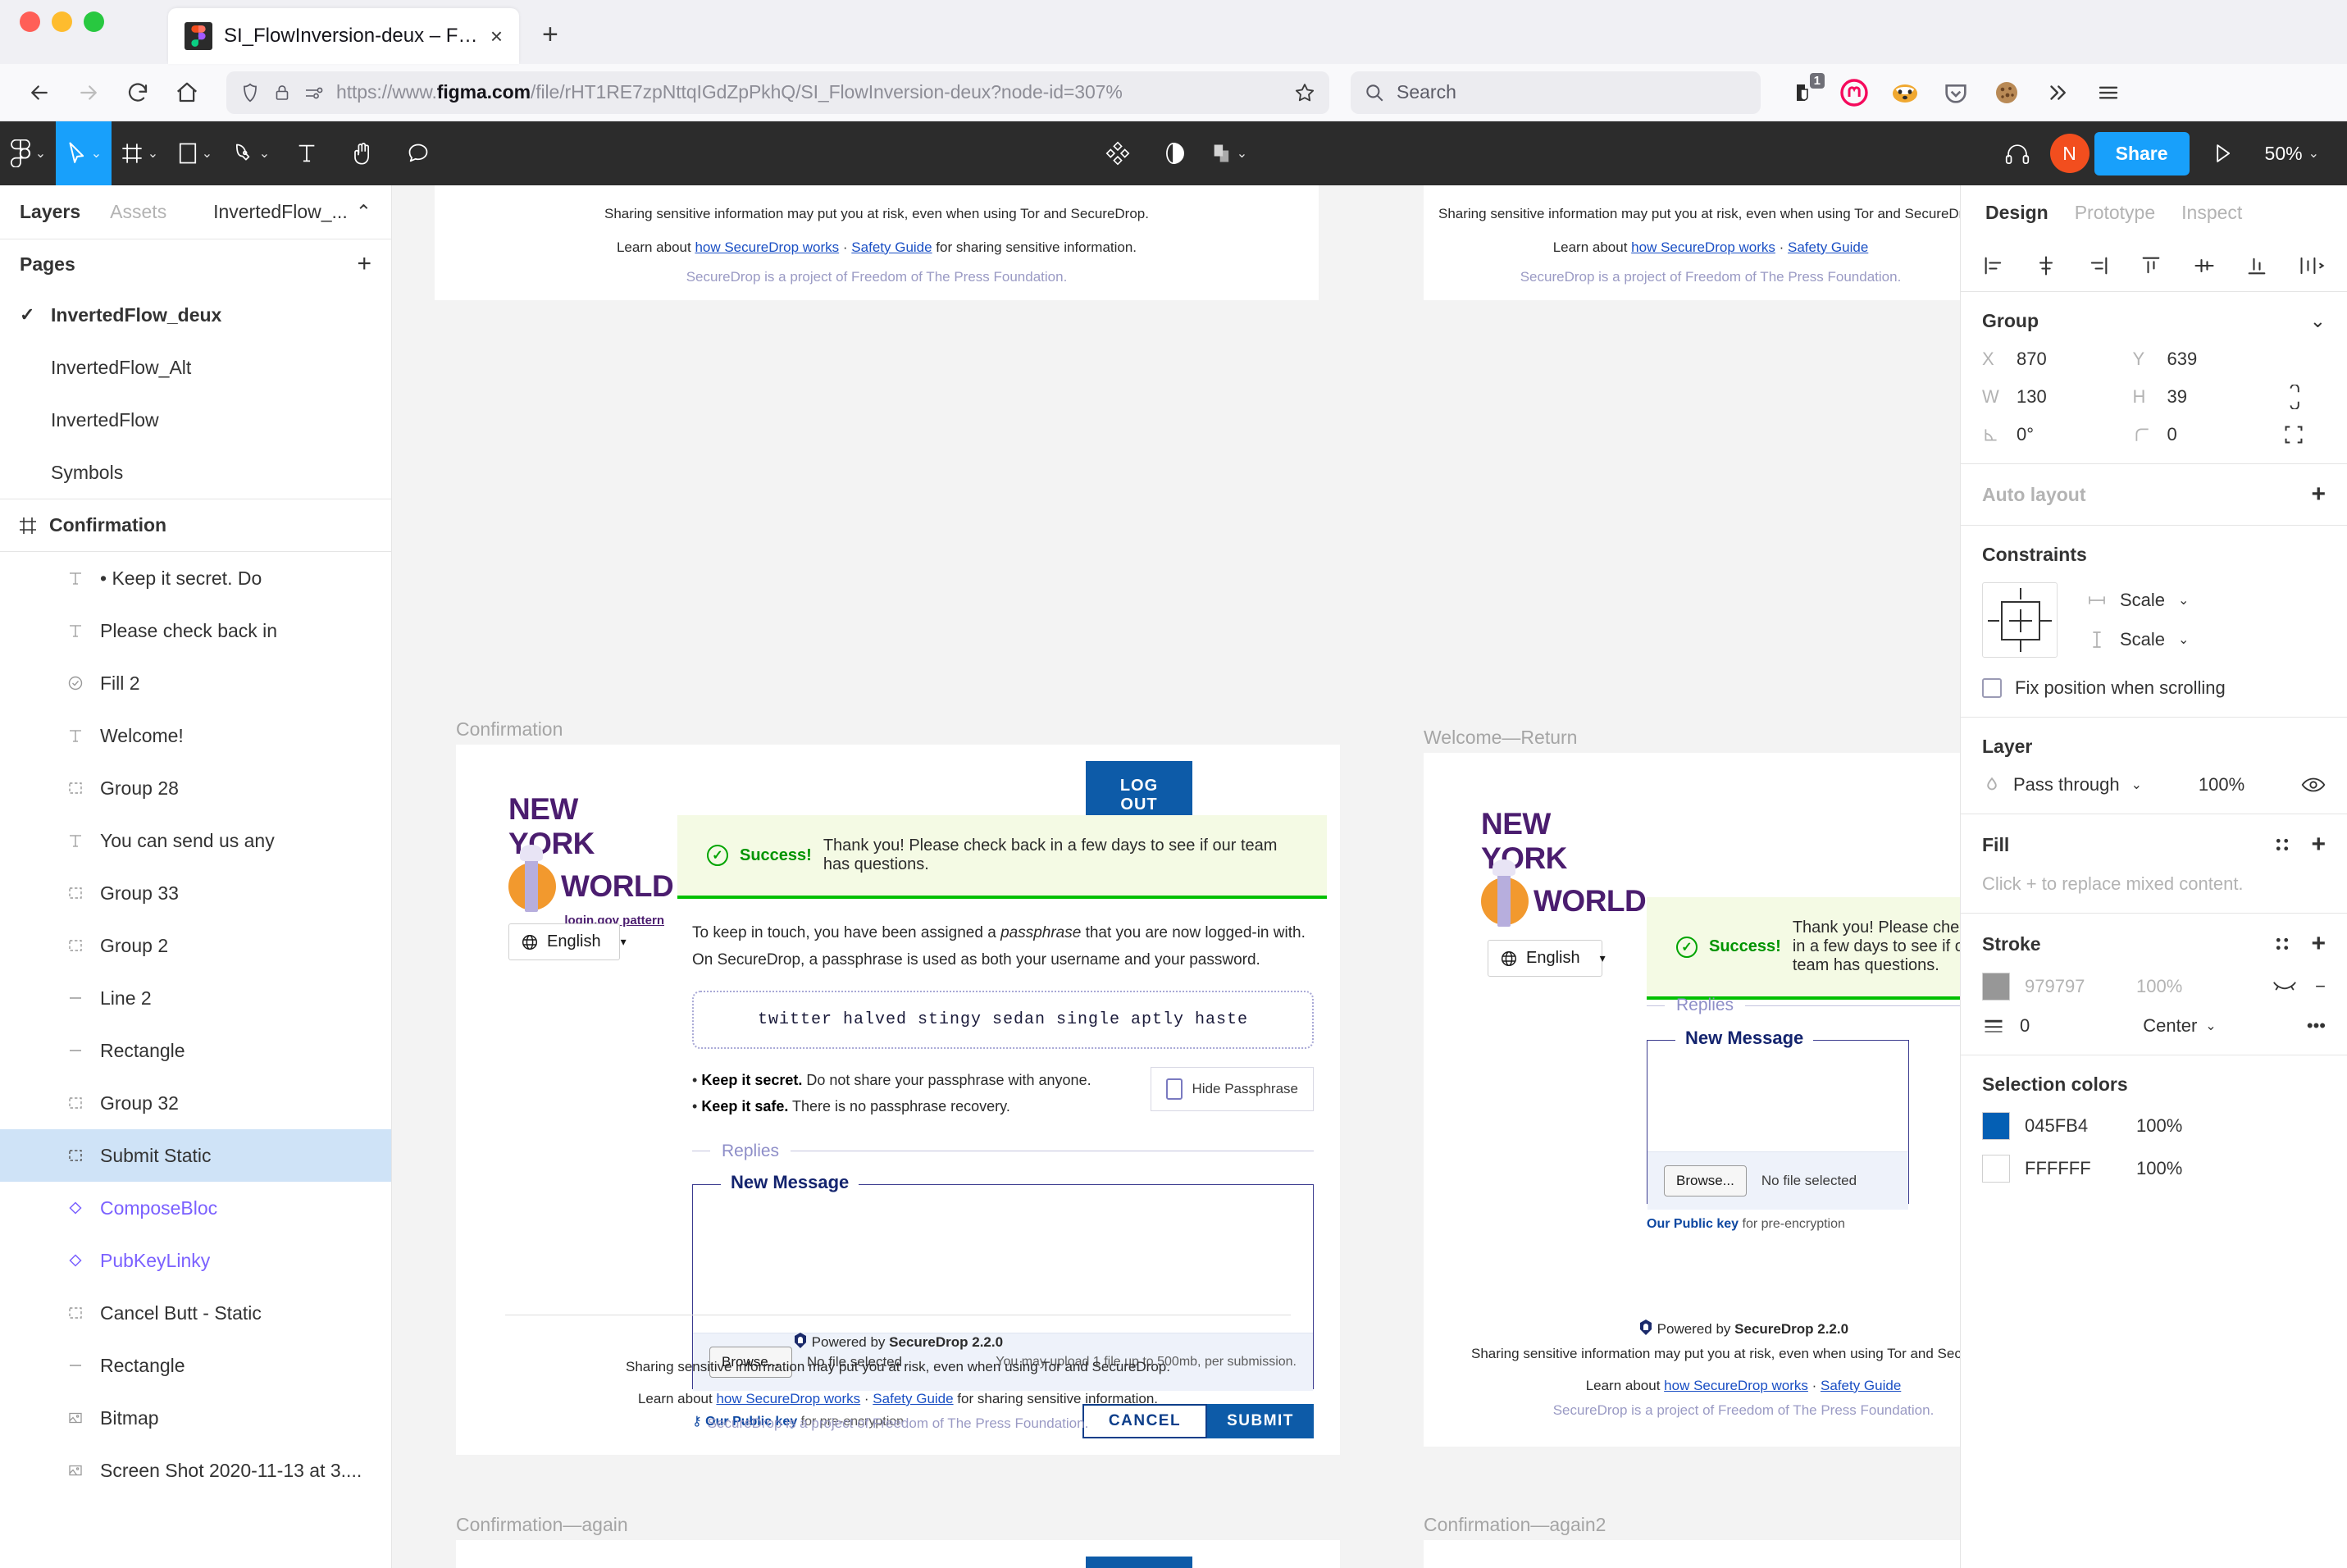  Describe the element at coordinates (292, 212) in the screenshot. I see `file-name-button: InvertedFlow_... ⌃` at that location.